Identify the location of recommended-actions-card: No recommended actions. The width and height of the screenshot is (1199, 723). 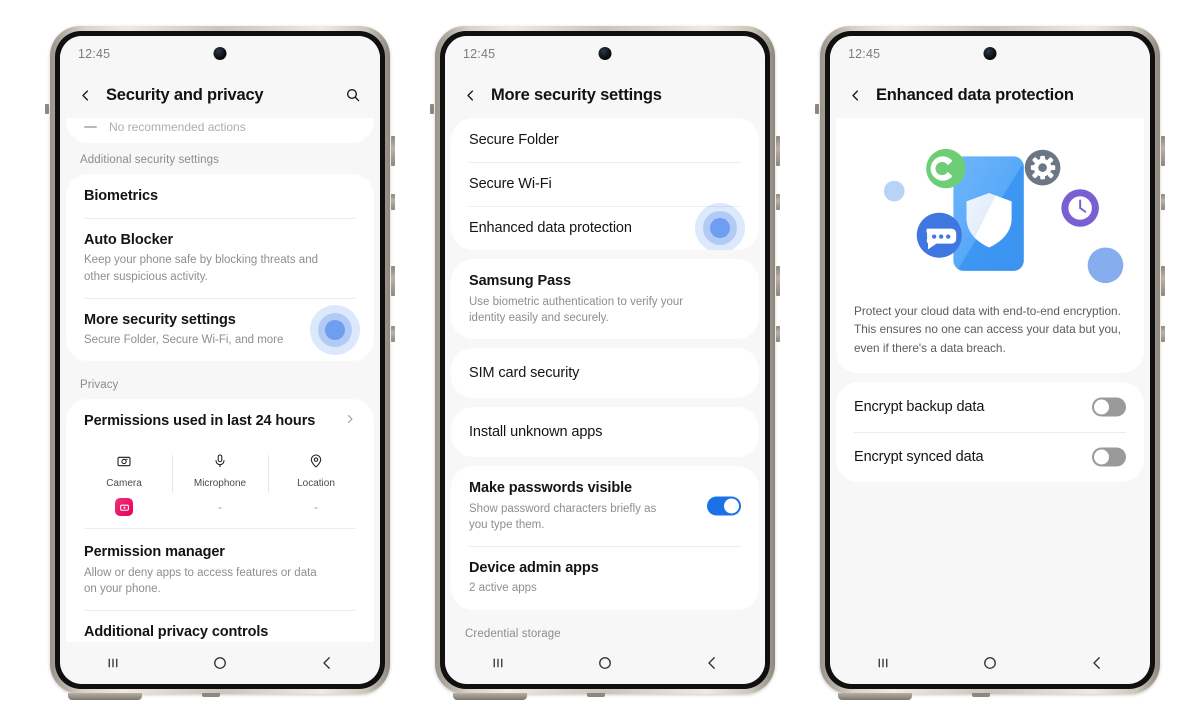
(220, 130).